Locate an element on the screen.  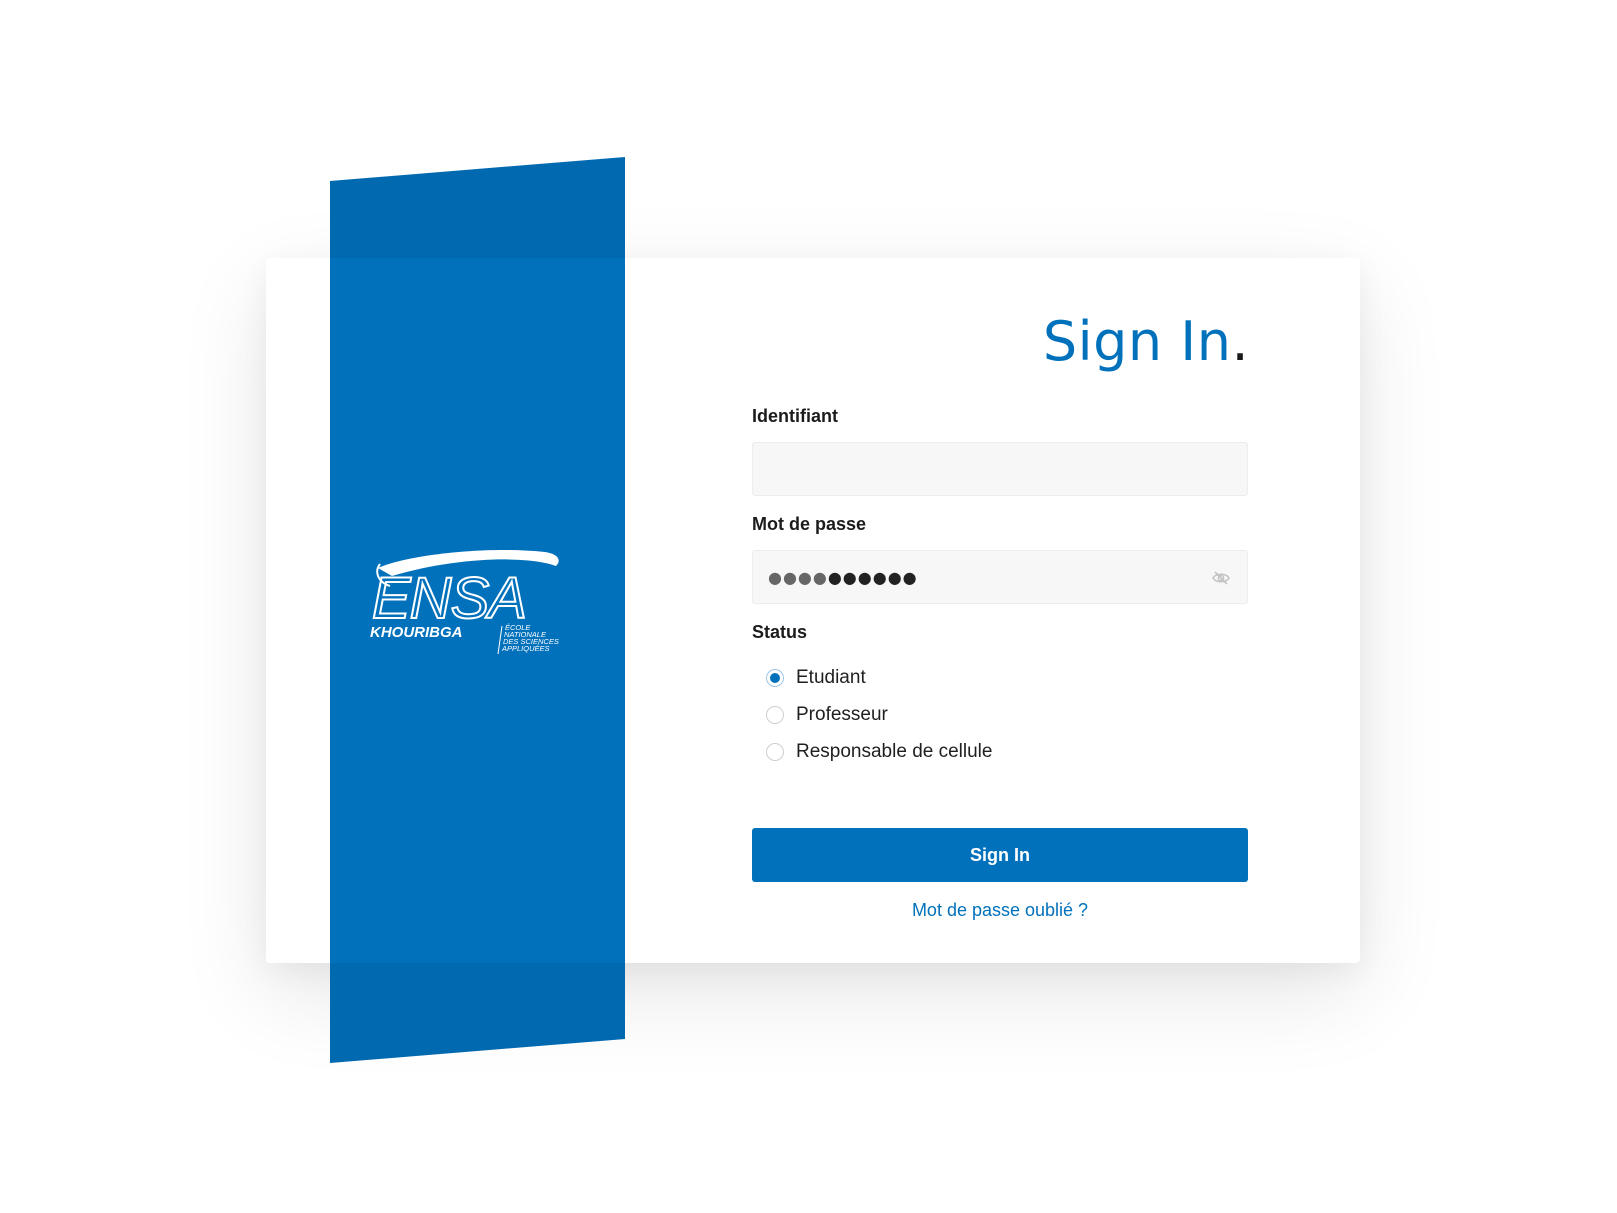
radio-professeur: Professeur is located at coordinates (827, 715).